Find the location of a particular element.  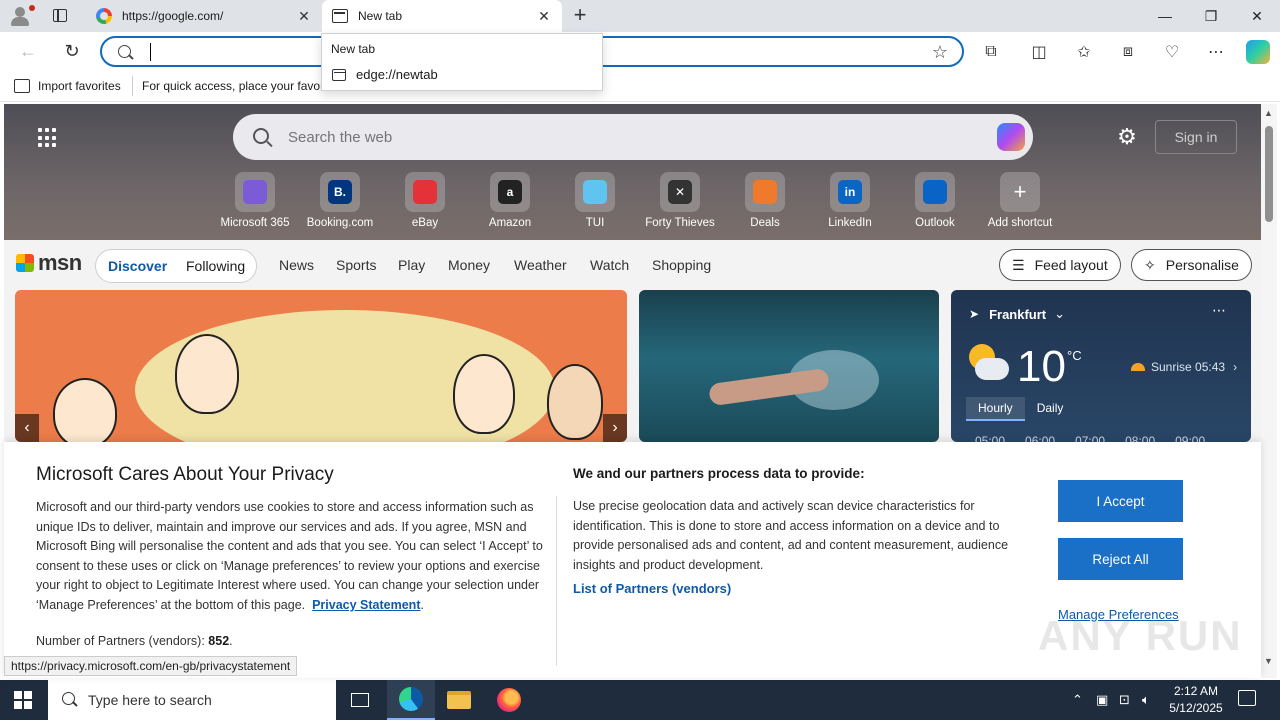

msn-butterfly-icon is located at coordinates (25, 263).